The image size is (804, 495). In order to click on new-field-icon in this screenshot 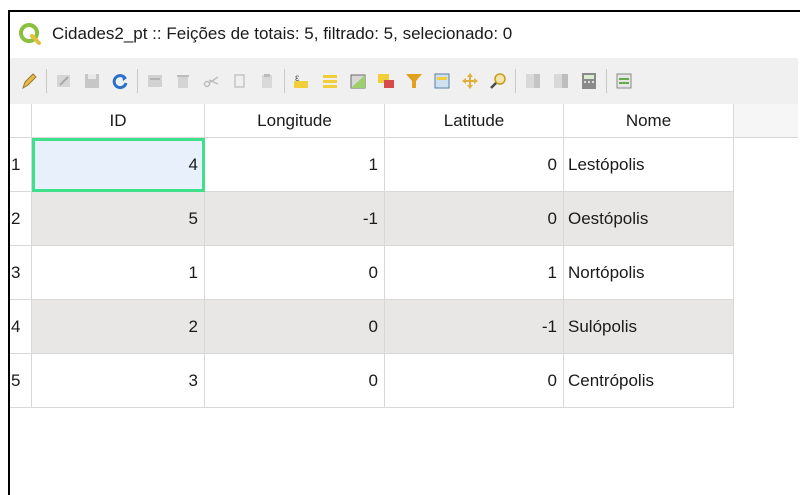, I will do `click(533, 81)`.